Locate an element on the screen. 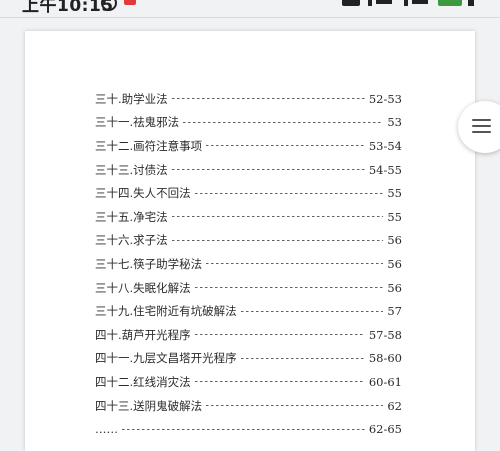 This screenshot has height=451, width=500. toc-entry-page: 58-60 is located at coordinates (385, 358).